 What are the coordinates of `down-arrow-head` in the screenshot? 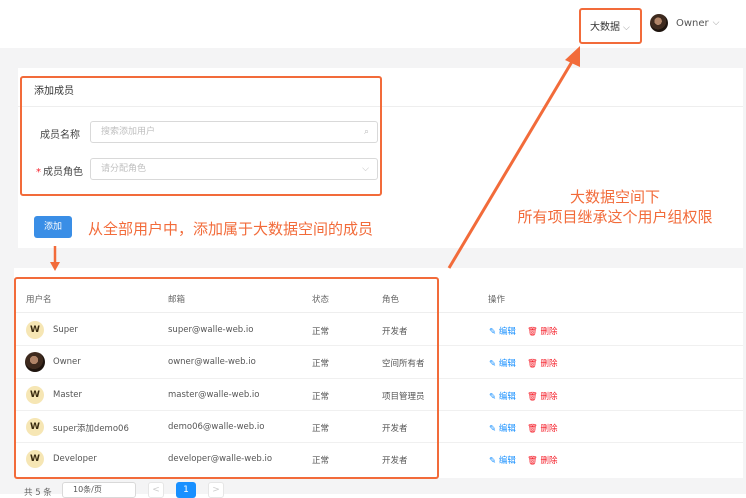 It's located at (55, 266).